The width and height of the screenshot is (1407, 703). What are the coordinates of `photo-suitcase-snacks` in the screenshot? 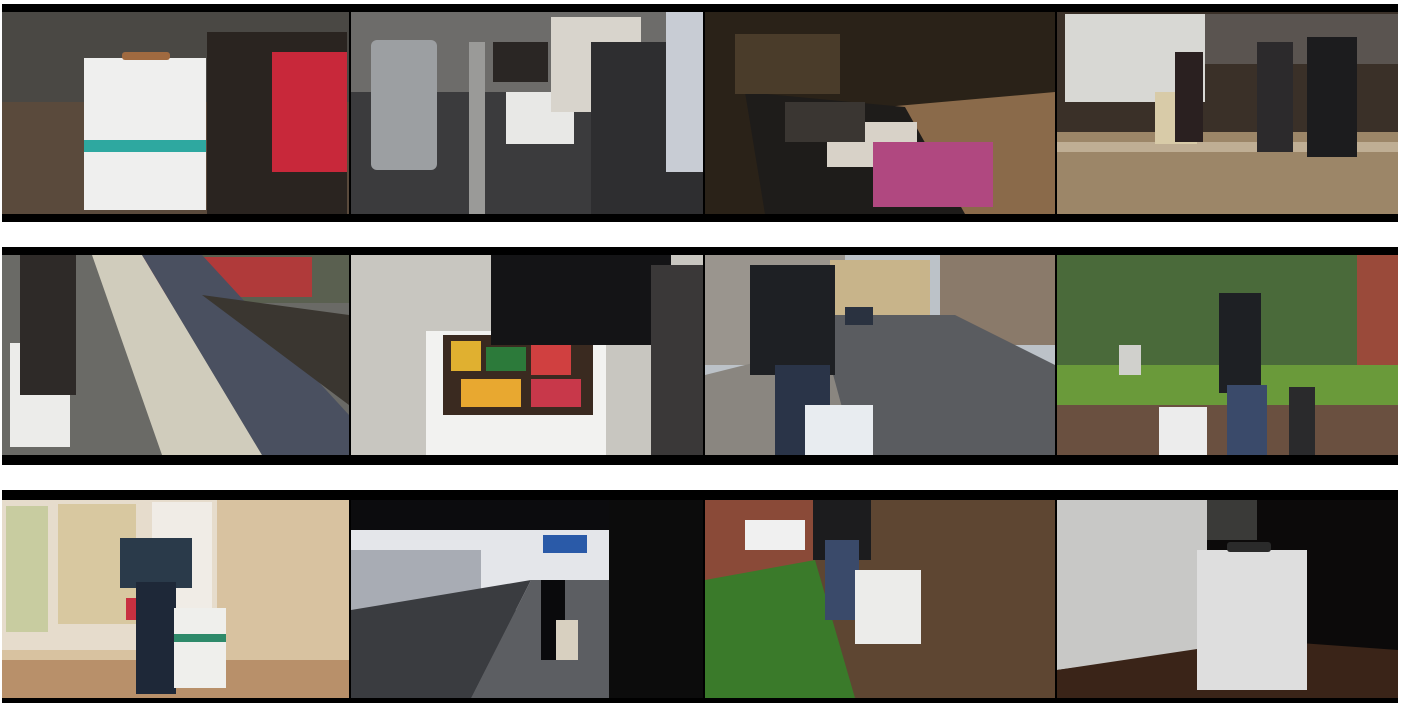 It's located at (527, 355).